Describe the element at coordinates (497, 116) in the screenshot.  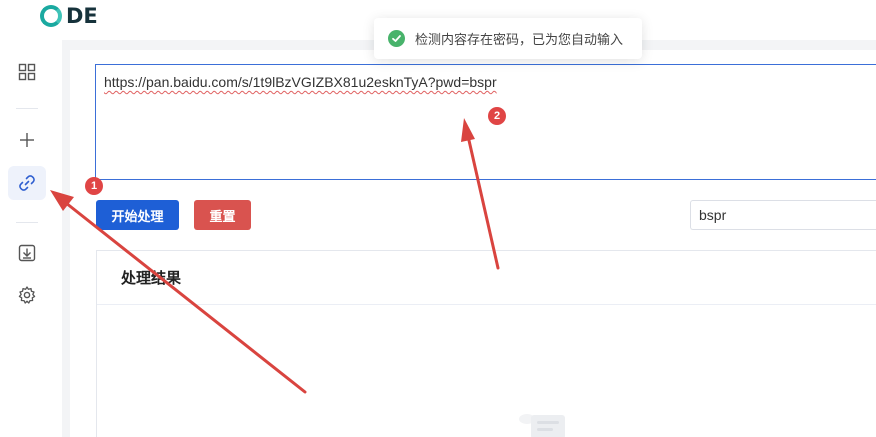
I see `annotation-marker-2: 2` at that location.